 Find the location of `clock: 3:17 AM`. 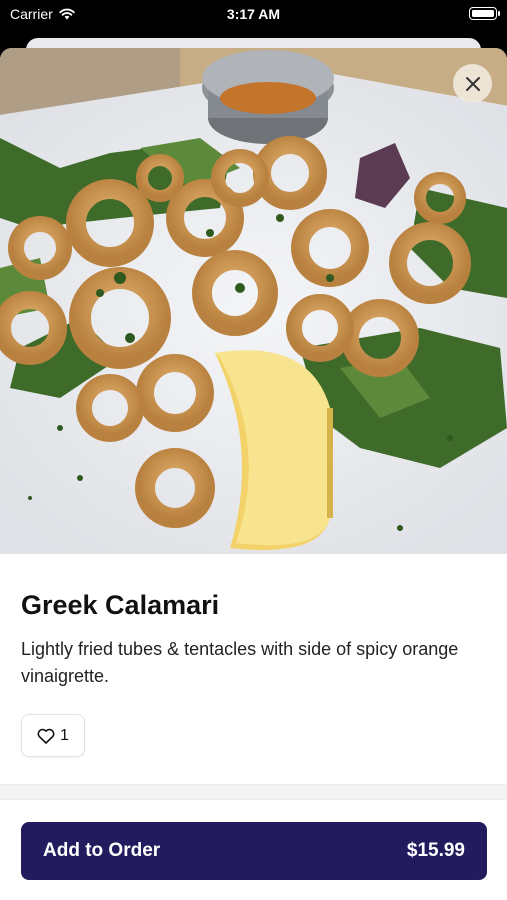

clock: 3:17 AM is located at coordinates (253, 14).